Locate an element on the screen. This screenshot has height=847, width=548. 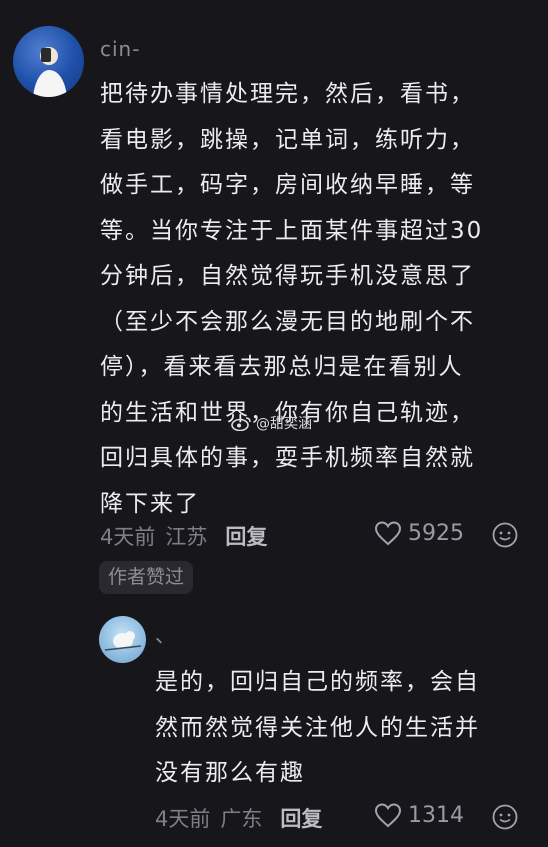
reply-time: 4天前 is located at coordinates (183, 819).